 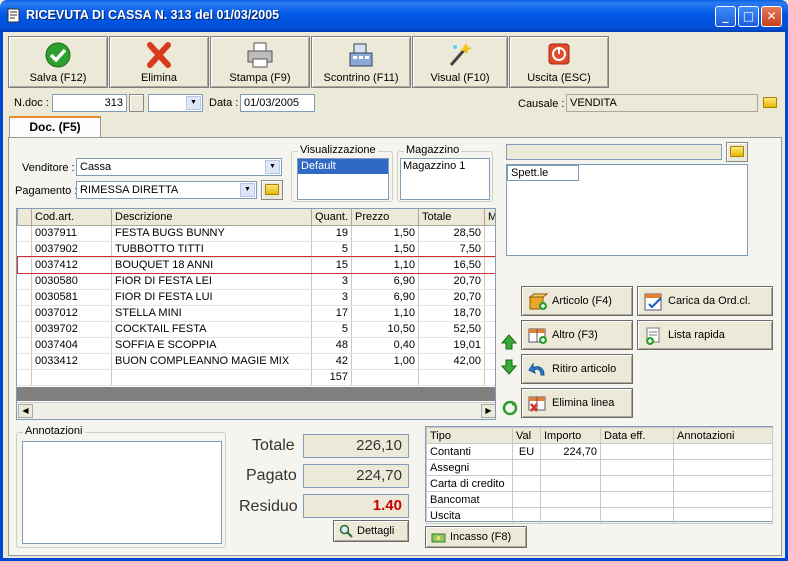 What do you see at coordinates (331, 313) in the screenshot?
I see `cell-quant: 17` at bounding box center [331, 313].